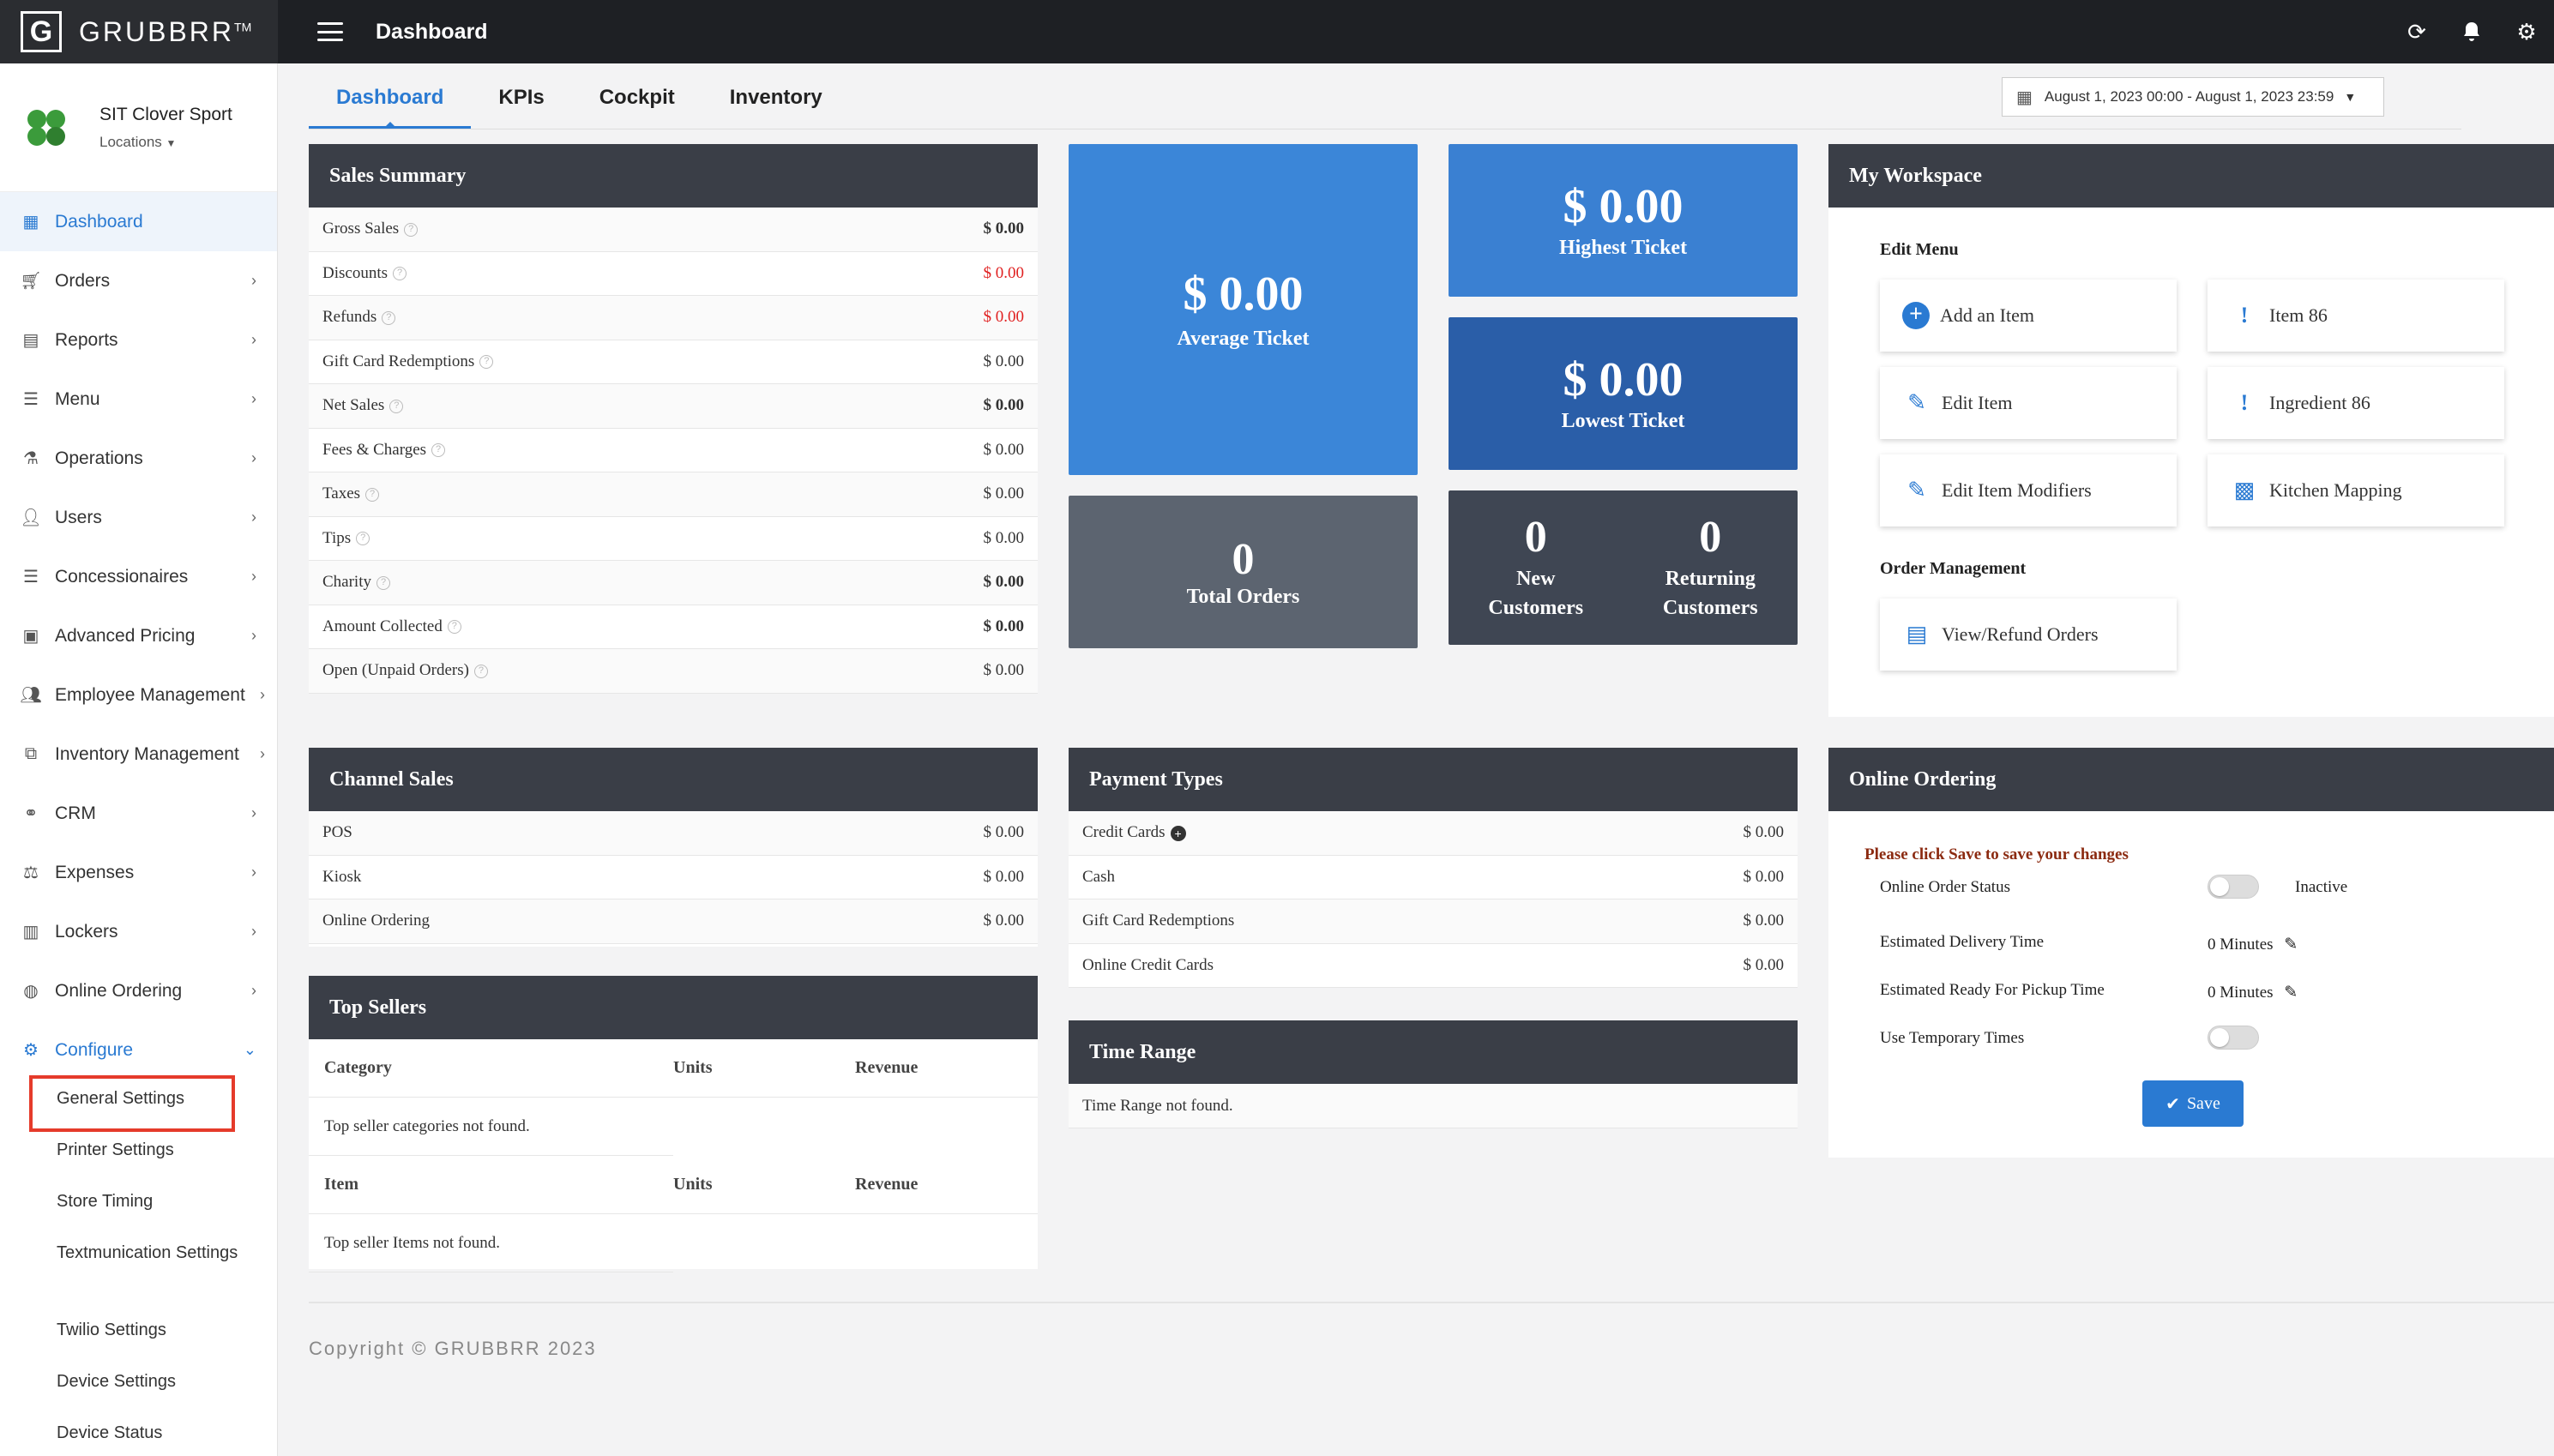 The width and height of the screenshot is (2554, 1456). What do you see at coordinates (31, 517) in the screenshot?
I see `user-icon: 👤︎` at bounding box center [31, 517].